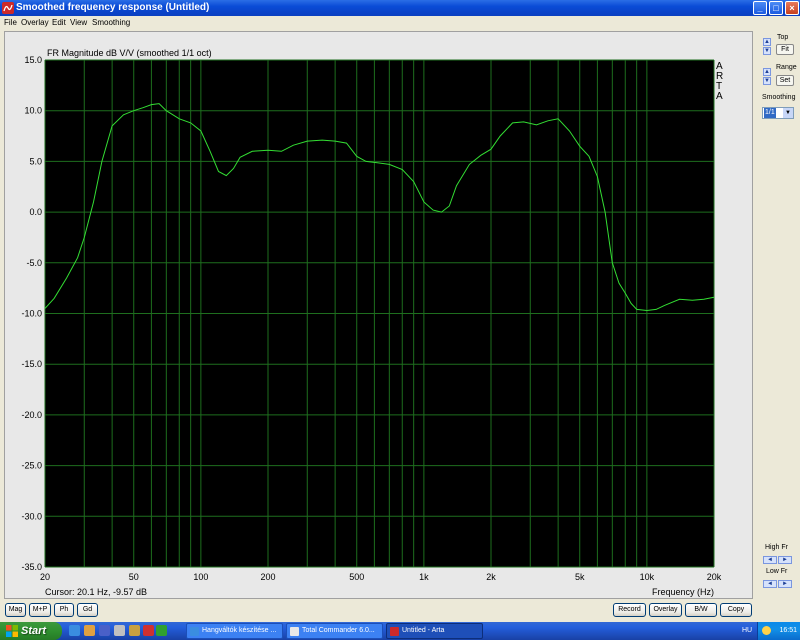 The height and width of the screenshot is (640, 800). I want to click on menu-overlay: Overlay, so click(35, 22).